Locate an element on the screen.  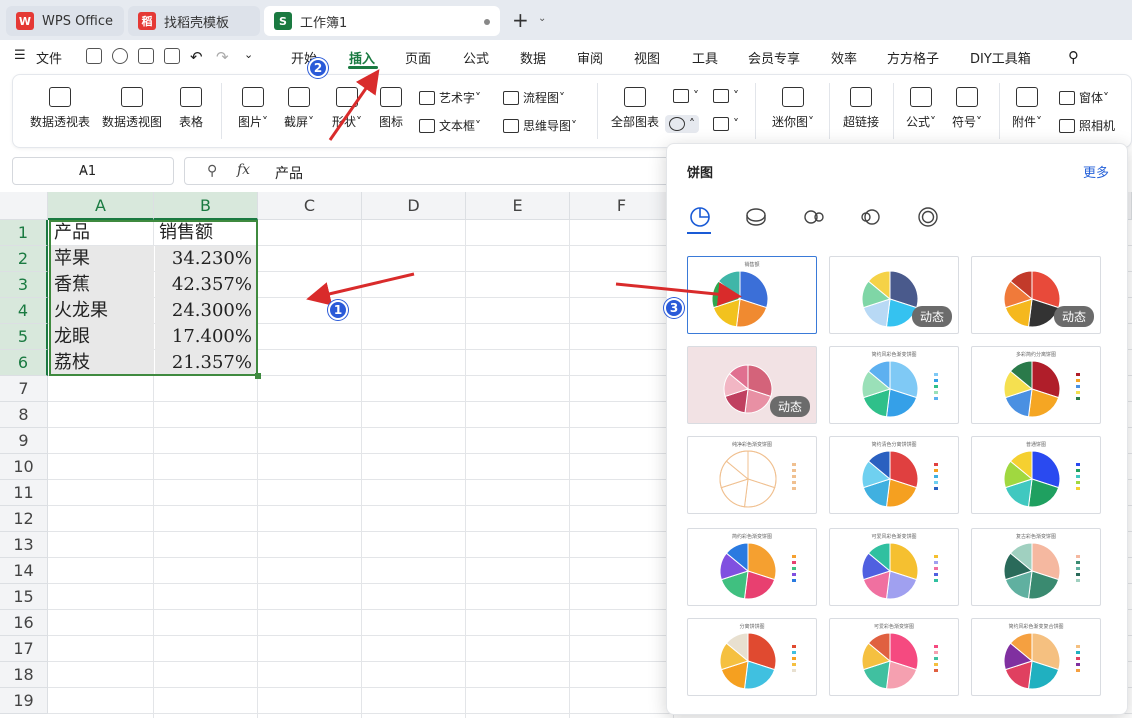
pie-template-10: 简约彩色渐变饼图 is located at coordinates (752, 567).